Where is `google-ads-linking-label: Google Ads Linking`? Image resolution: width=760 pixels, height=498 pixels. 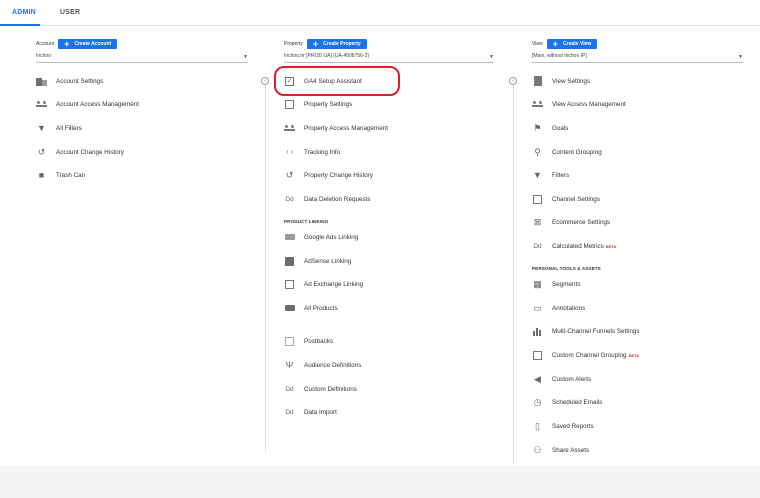 google-ads-linking-label: Google Ads Linking is located at coordinates (331, 237).